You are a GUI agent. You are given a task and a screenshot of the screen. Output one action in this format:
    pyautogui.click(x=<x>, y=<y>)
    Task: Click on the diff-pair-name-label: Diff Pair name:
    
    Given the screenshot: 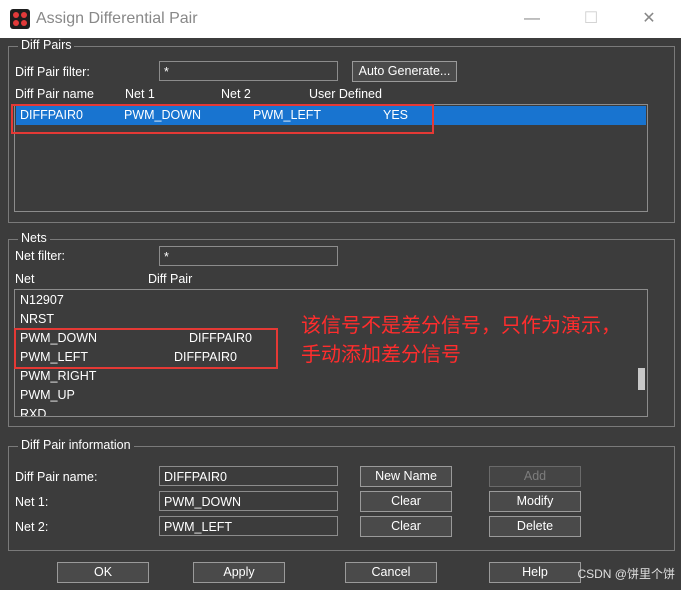 What is the action you would take?
    pyautogui.click(x=56, y=477)
    